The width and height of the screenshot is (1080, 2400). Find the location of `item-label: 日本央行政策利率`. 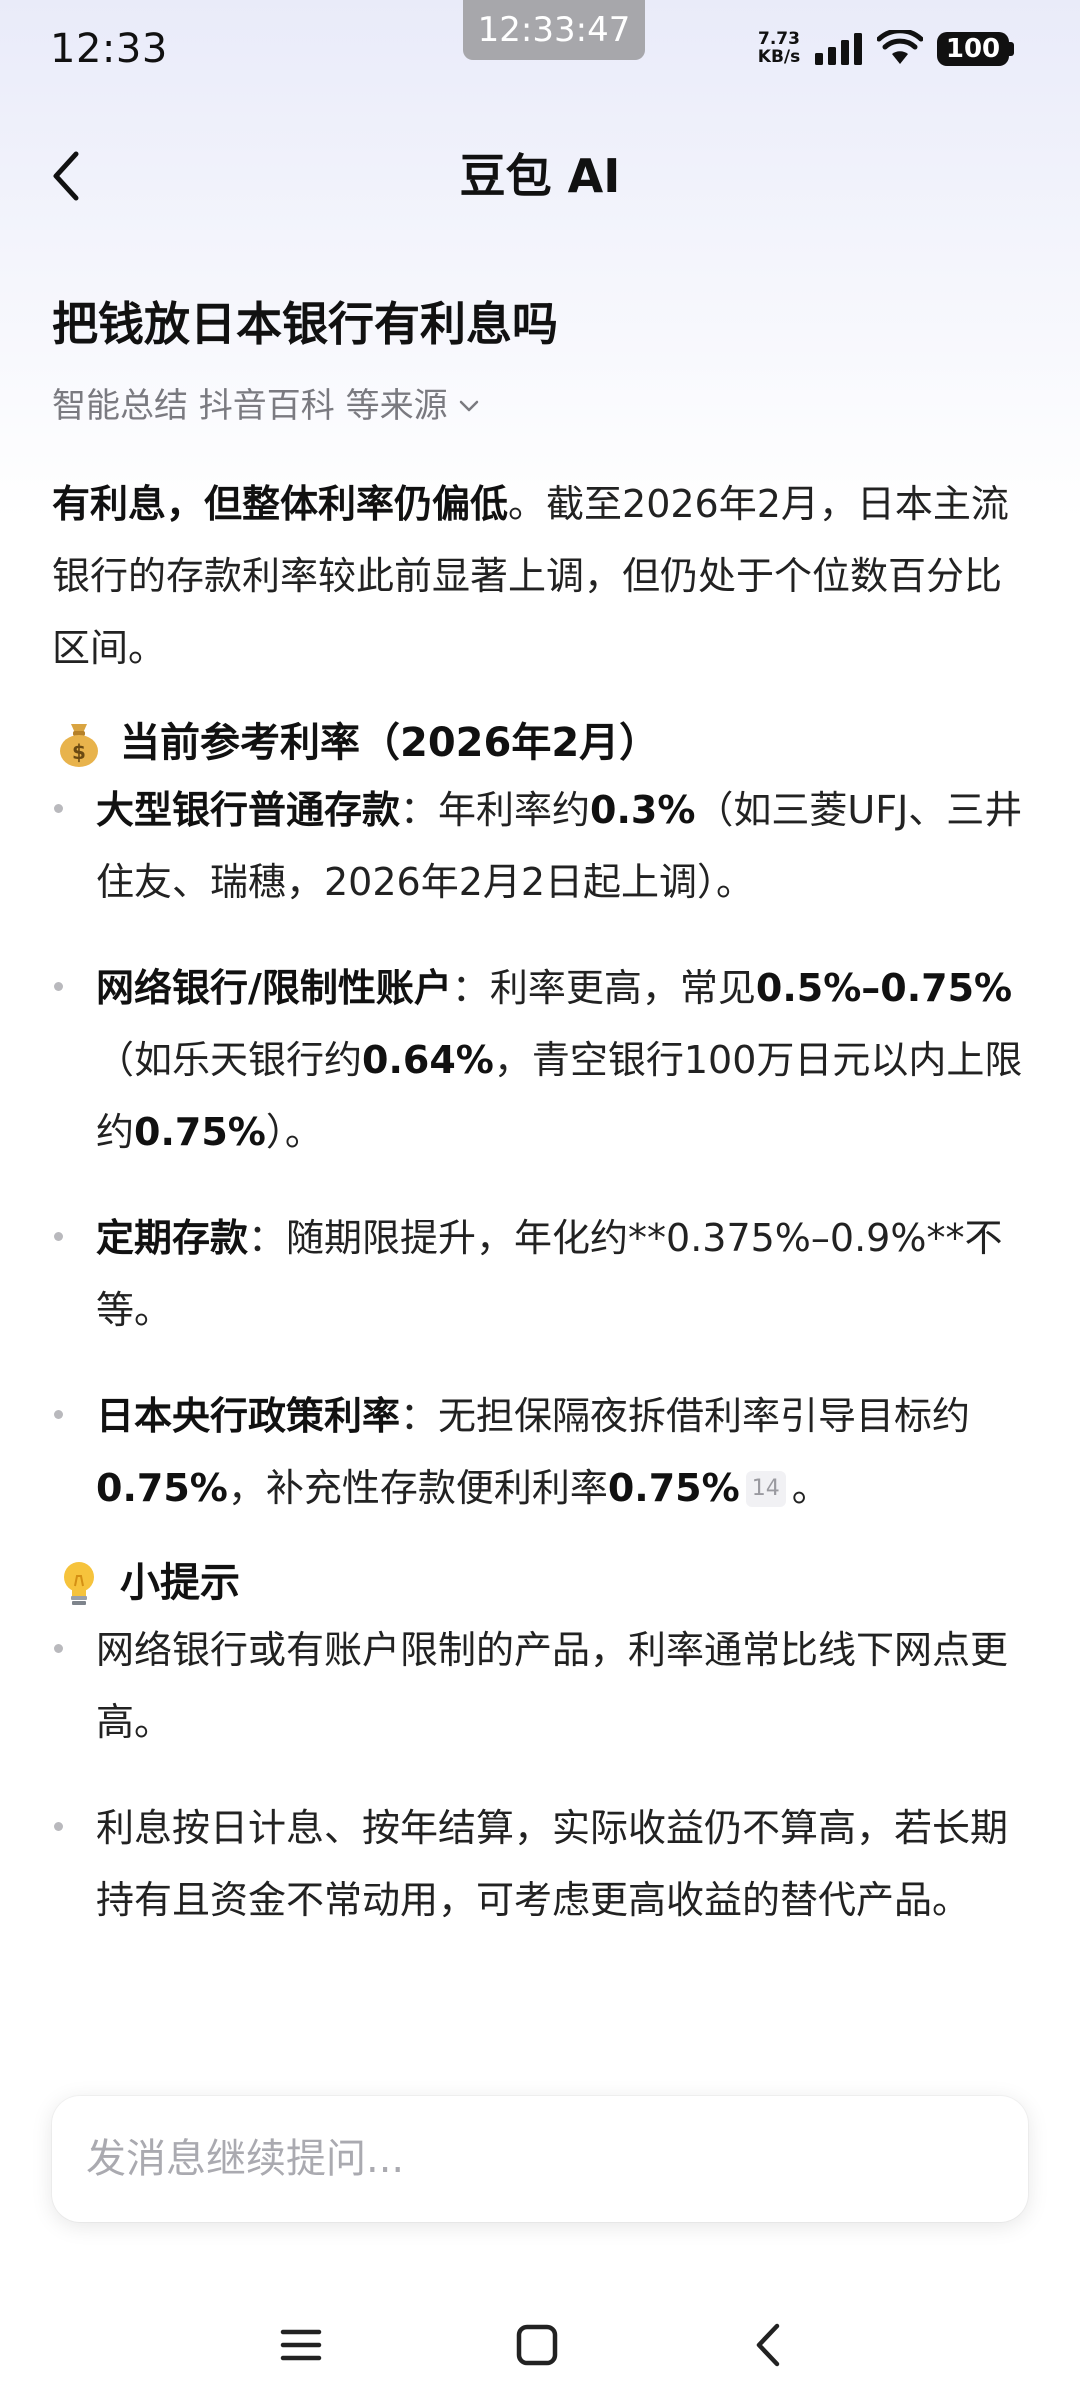

item-label: 日本央行政策利率 is located at coordinates (248, 1416).